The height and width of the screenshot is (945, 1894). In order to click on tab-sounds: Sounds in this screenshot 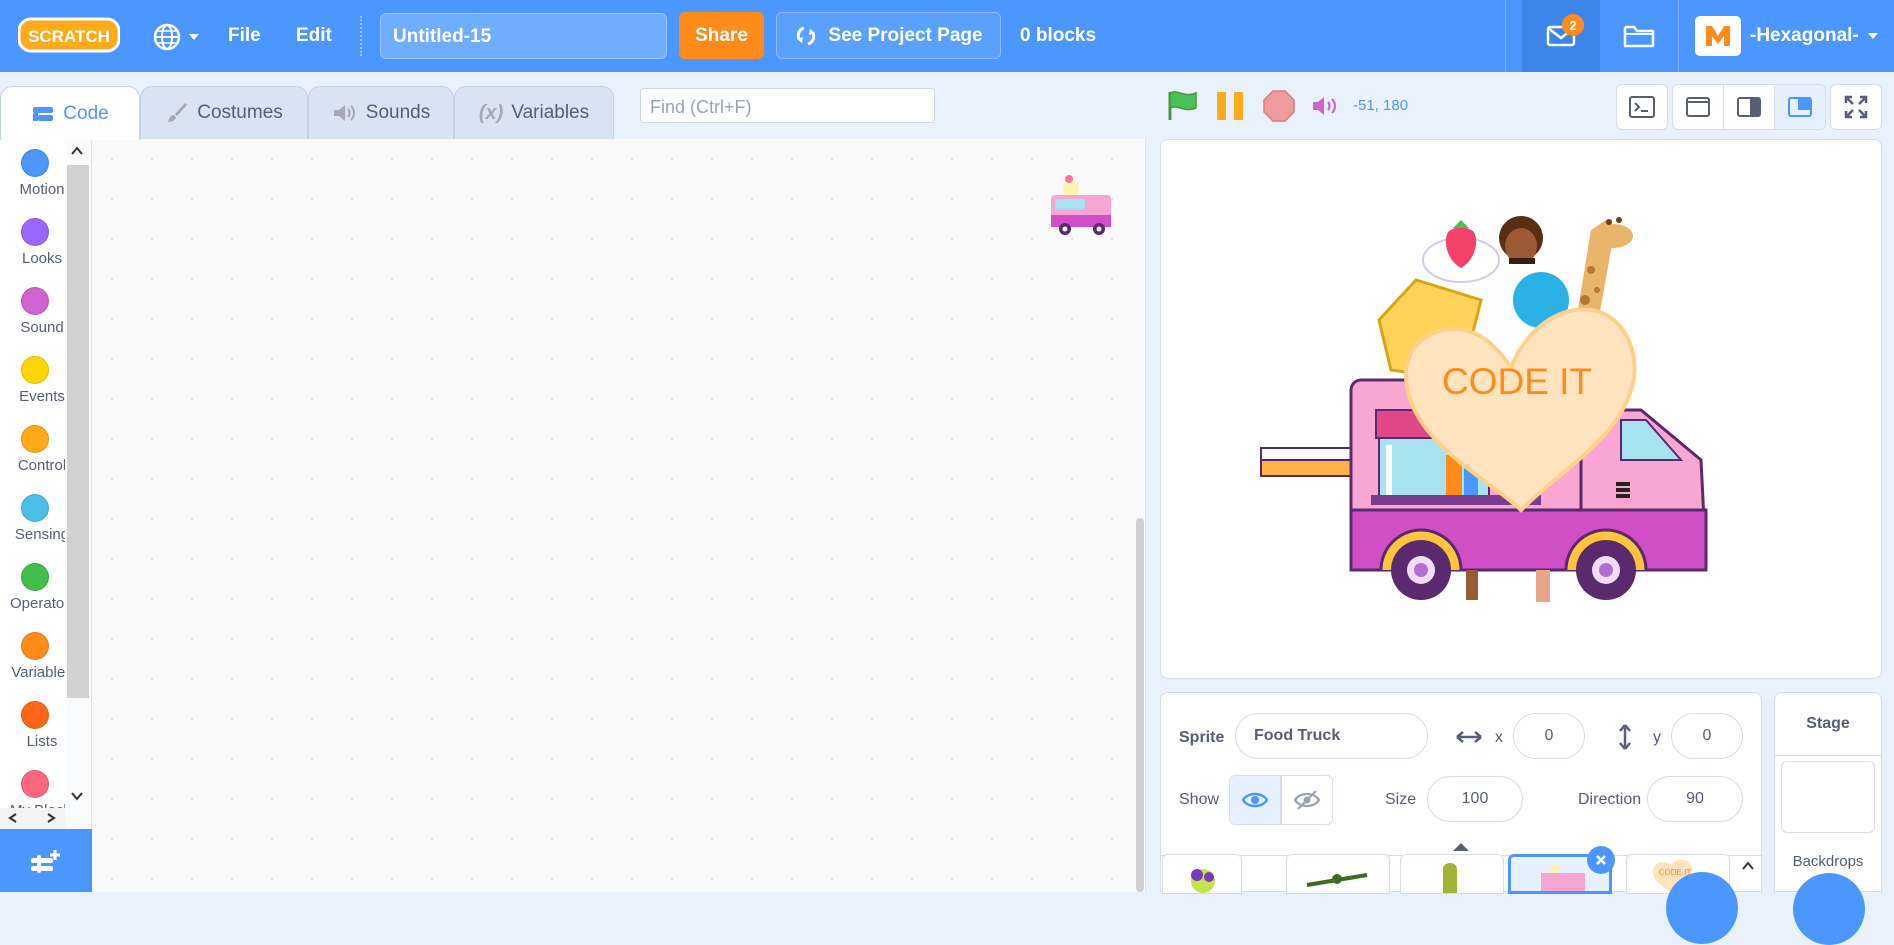, I will do `click(381, 112)`.